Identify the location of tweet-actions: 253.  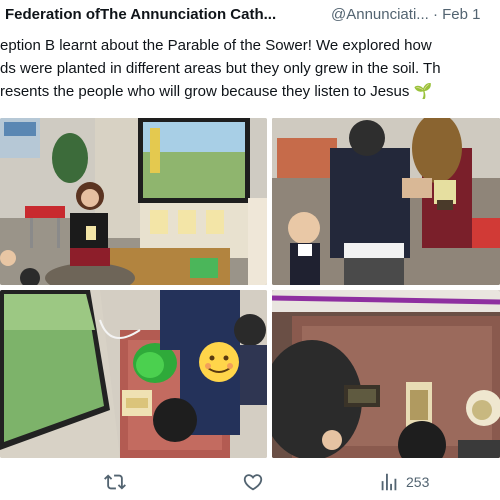
(250, 481).